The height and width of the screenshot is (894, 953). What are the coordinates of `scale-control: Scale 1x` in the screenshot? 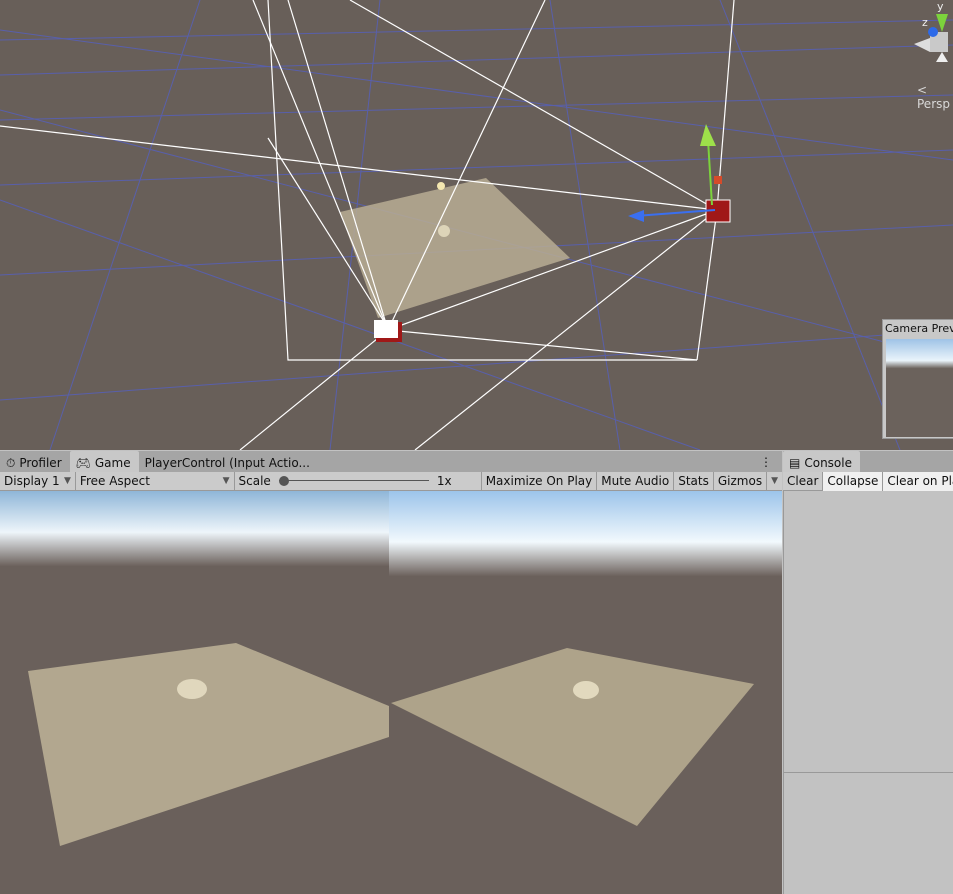 It's located at (358, 481).